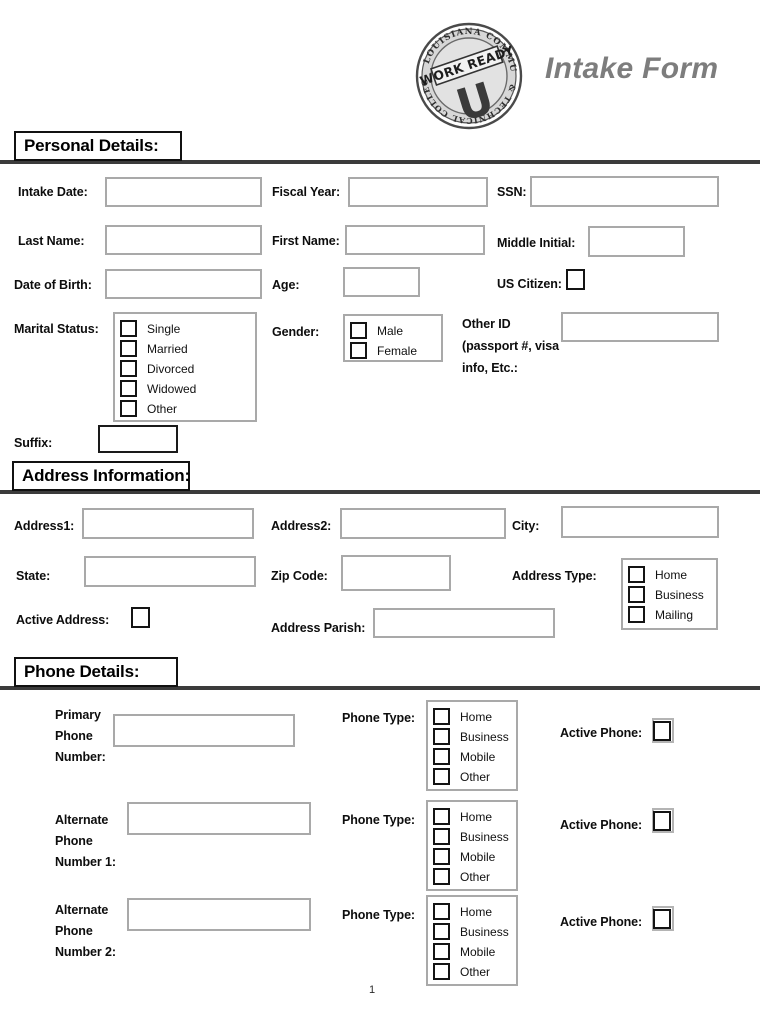  What do you see at coordinates (464, 623) in the screenshot?
I see `address-parish-input` at bounding box center [464, 623].